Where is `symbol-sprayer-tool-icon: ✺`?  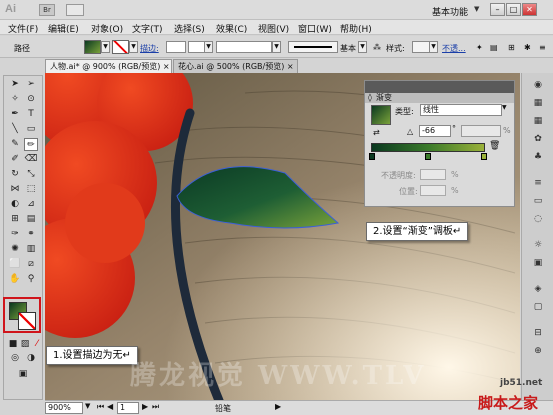
symbol-sprayer-tool-icon: ✺ is located at coordinates (15, 249).